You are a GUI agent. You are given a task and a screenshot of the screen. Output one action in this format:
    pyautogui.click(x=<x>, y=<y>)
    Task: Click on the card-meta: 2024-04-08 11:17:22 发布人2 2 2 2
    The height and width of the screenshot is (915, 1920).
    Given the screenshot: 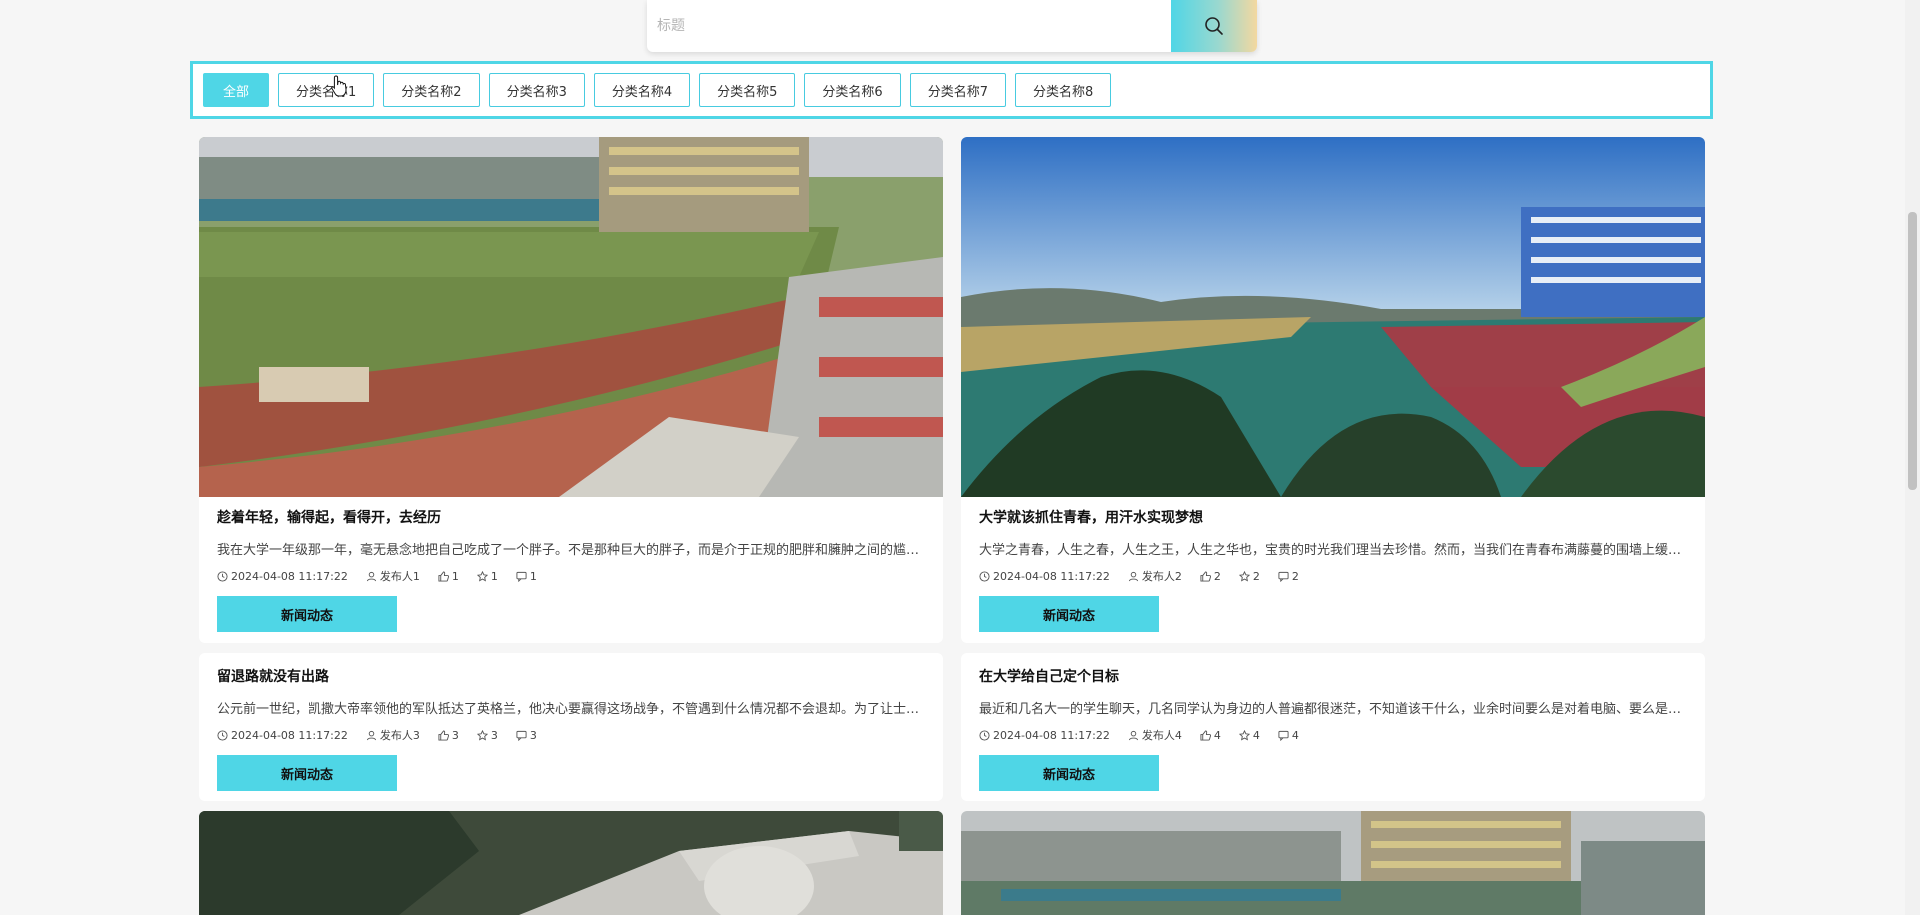 What is the action you would take?
    pyautogui.click(x=1333, y=576)
    